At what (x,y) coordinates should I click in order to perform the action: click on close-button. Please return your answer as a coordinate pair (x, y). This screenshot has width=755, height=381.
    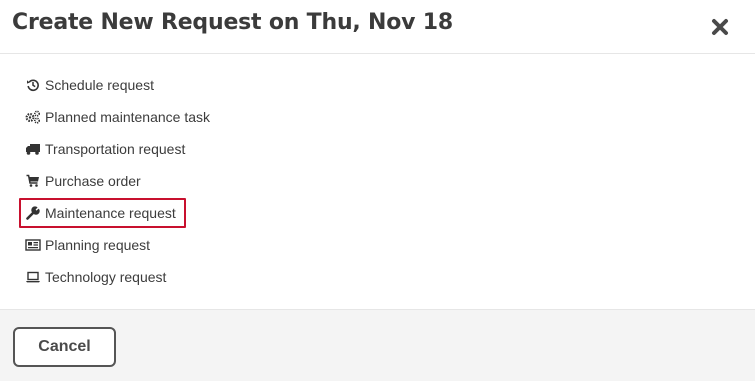
    Looking at the image, I should click on (720, 27).